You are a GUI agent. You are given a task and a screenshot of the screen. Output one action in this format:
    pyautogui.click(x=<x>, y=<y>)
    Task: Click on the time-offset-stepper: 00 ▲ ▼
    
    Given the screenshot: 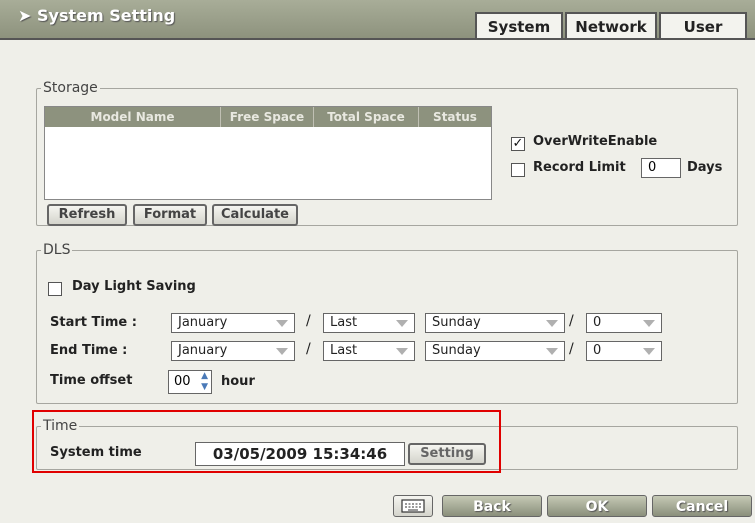 What is the action you would take?
    pyautogui.click(x=190, y=382)
    